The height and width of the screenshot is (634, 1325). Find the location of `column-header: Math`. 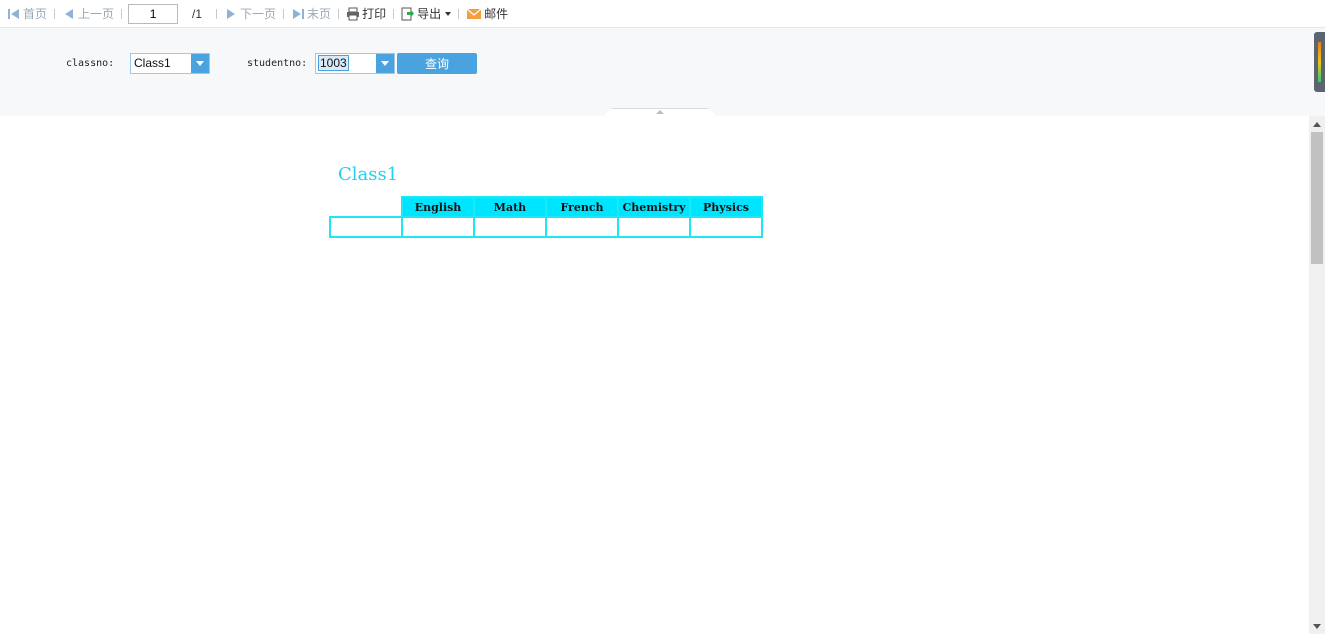

column-header: Math is located at coordinates (510, 207).